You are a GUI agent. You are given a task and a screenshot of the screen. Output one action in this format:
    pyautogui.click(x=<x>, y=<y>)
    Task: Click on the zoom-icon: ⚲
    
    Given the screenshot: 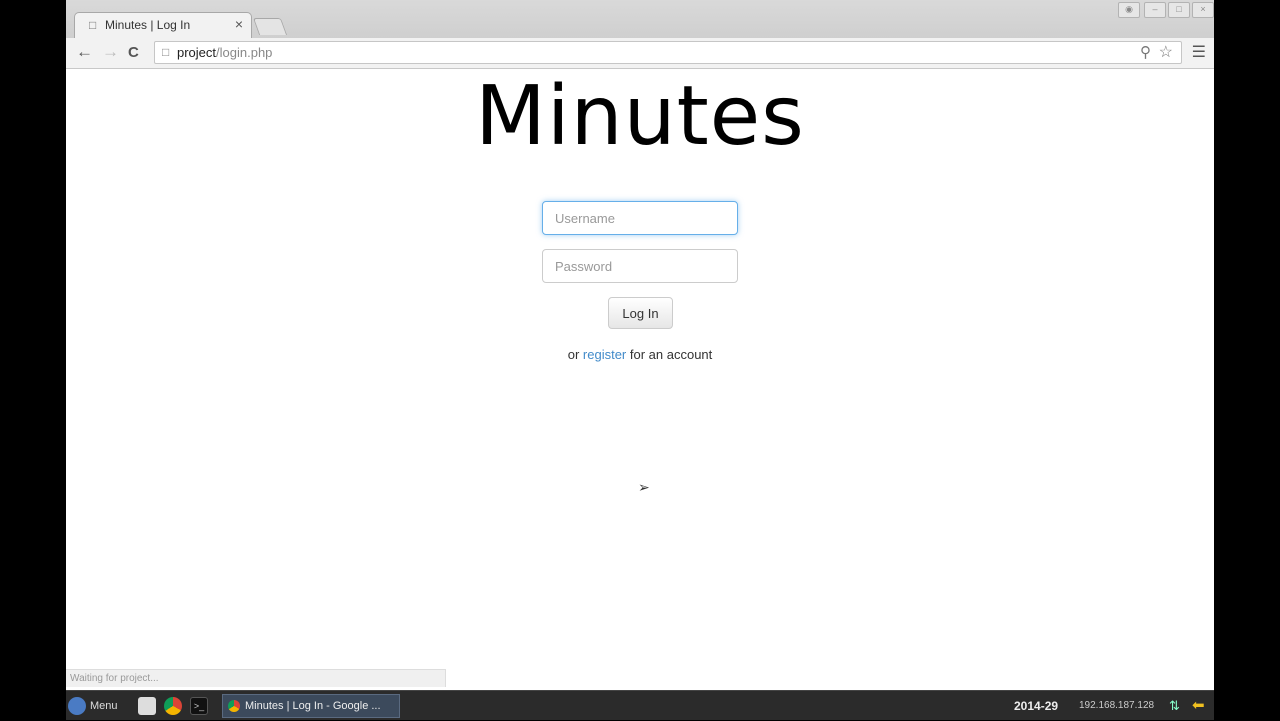 What is the action you would take?
    pyautogui.click(x=1145, y=52)
    